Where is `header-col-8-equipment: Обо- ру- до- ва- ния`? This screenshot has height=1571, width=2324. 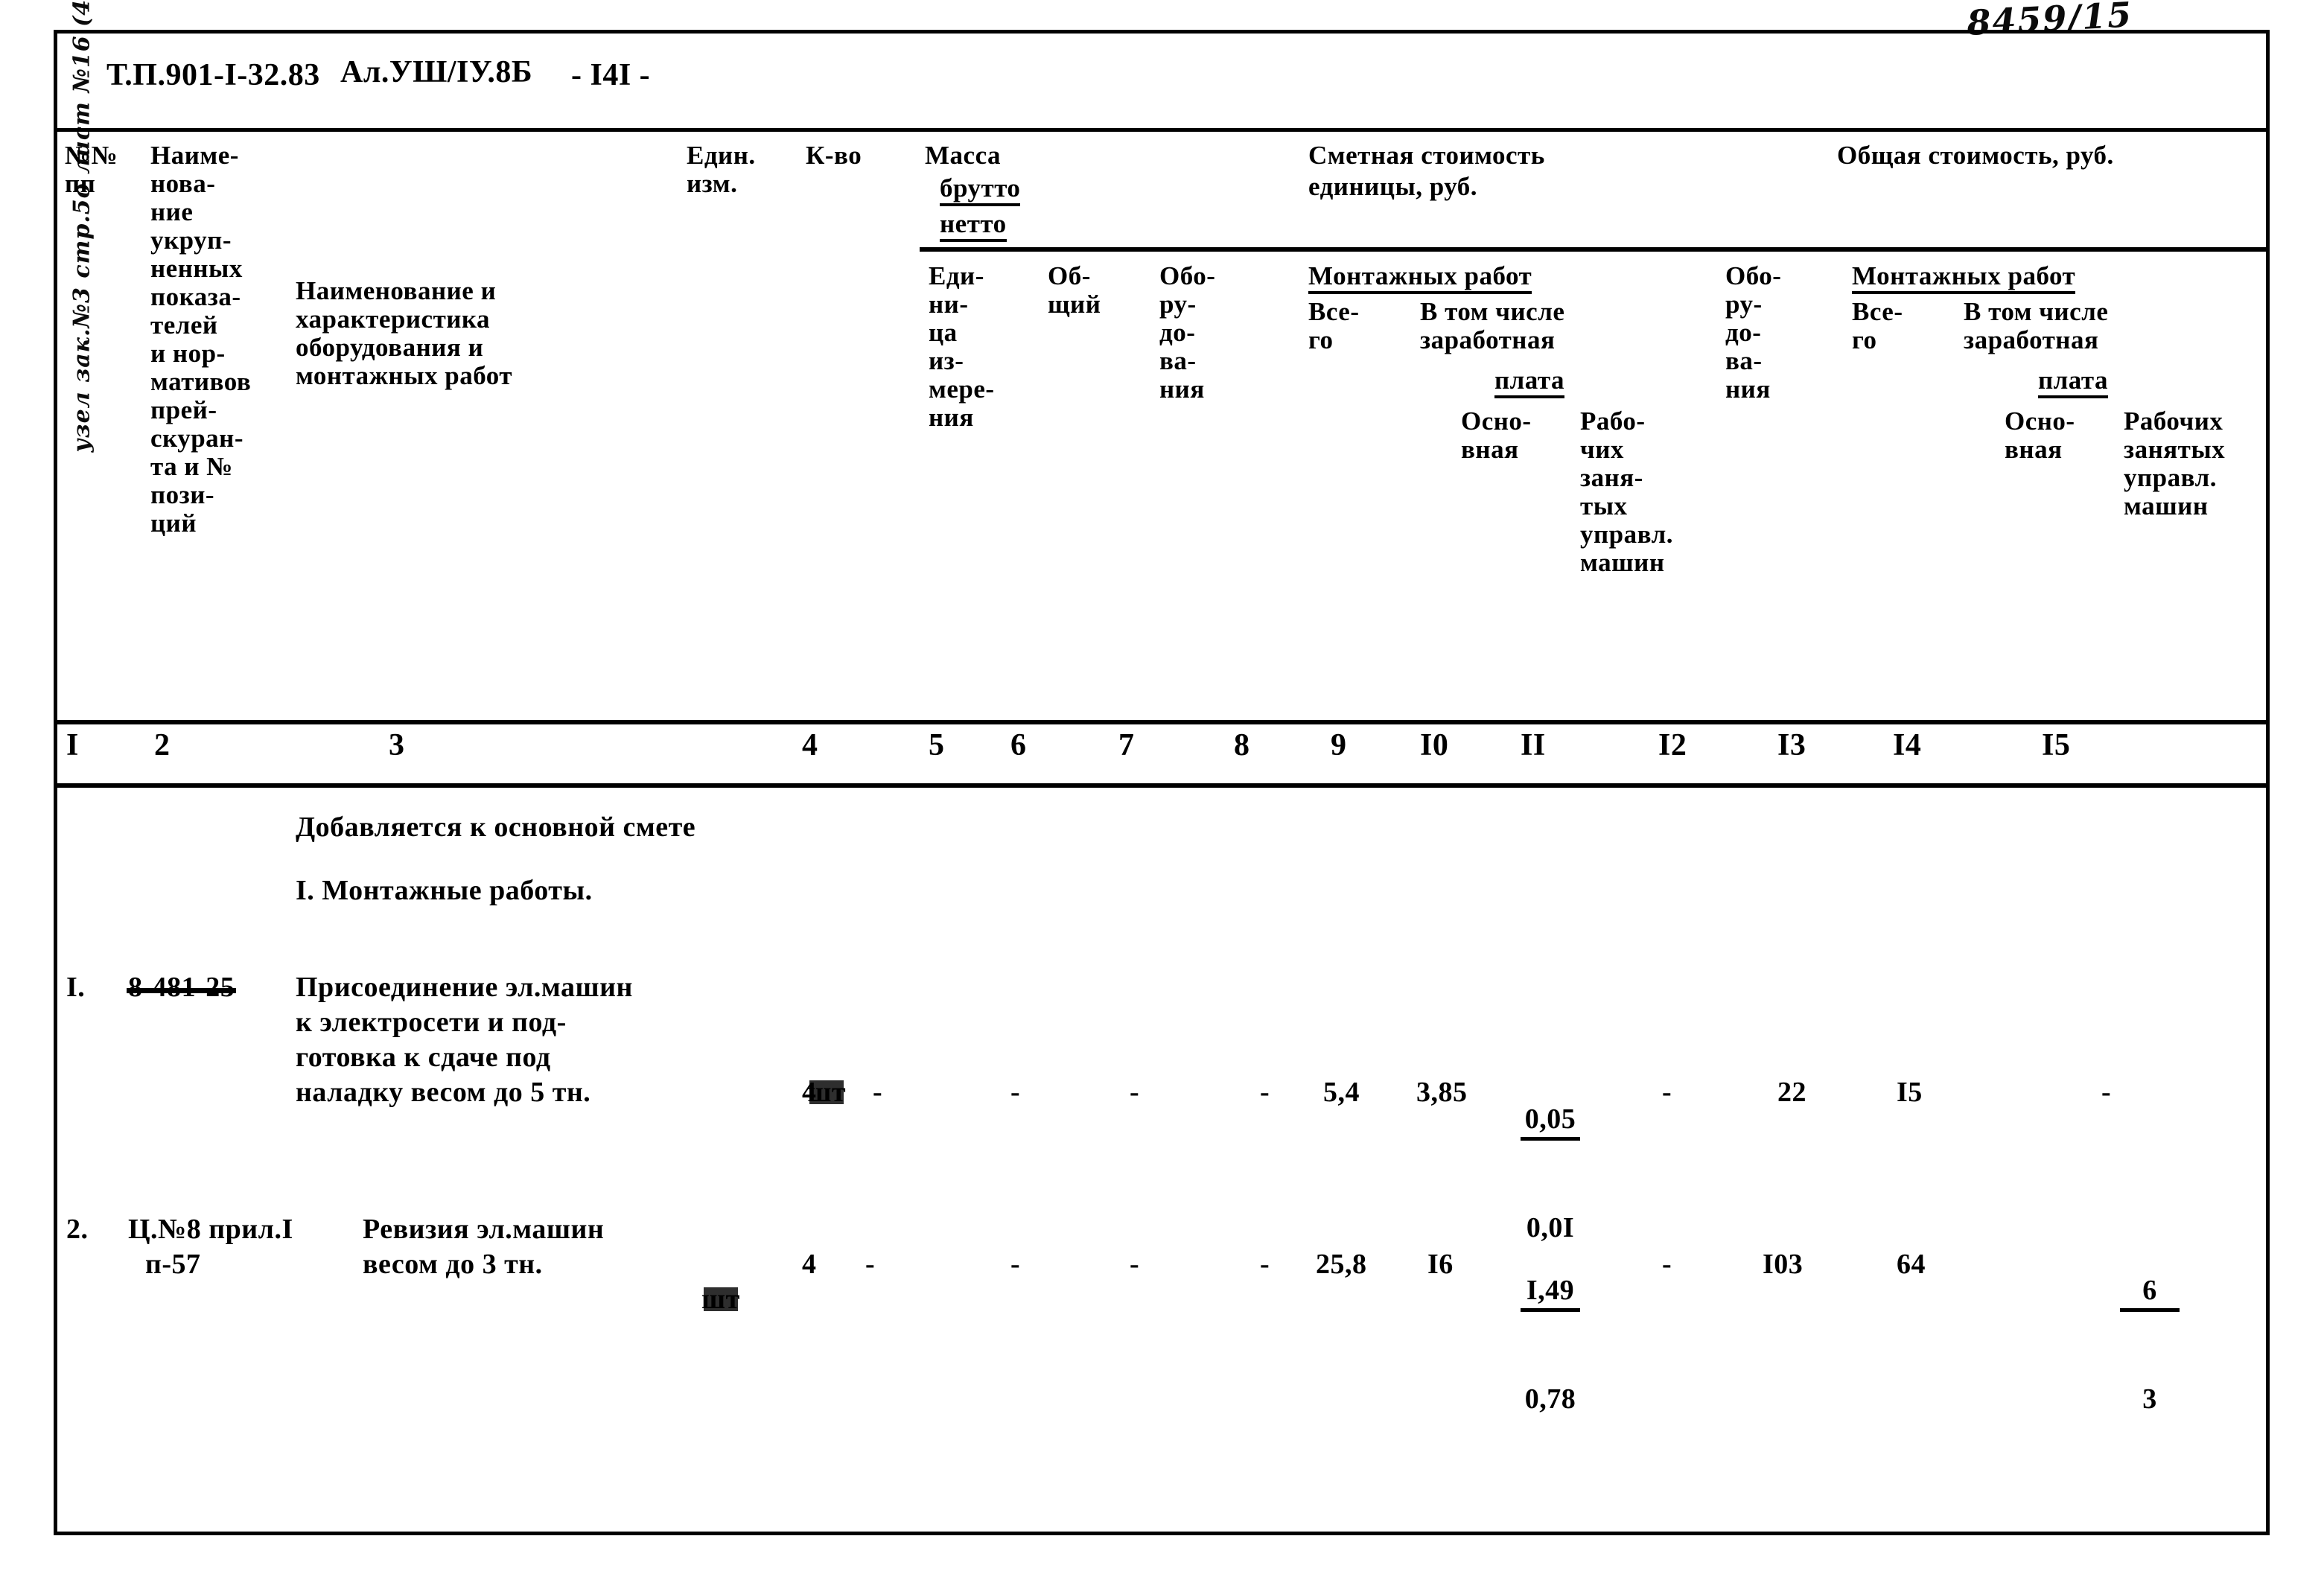
header-col-8-equipment: Обо- ру- до- ва- ния is located at coordinates (1187, 332).